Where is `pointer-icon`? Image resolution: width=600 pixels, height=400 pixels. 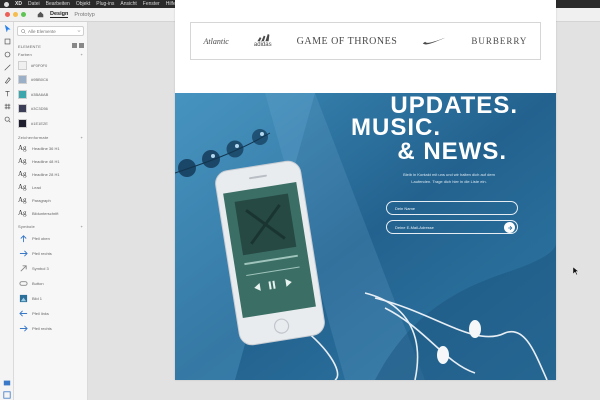
pointer-icon is located at coordinates (7, 28).